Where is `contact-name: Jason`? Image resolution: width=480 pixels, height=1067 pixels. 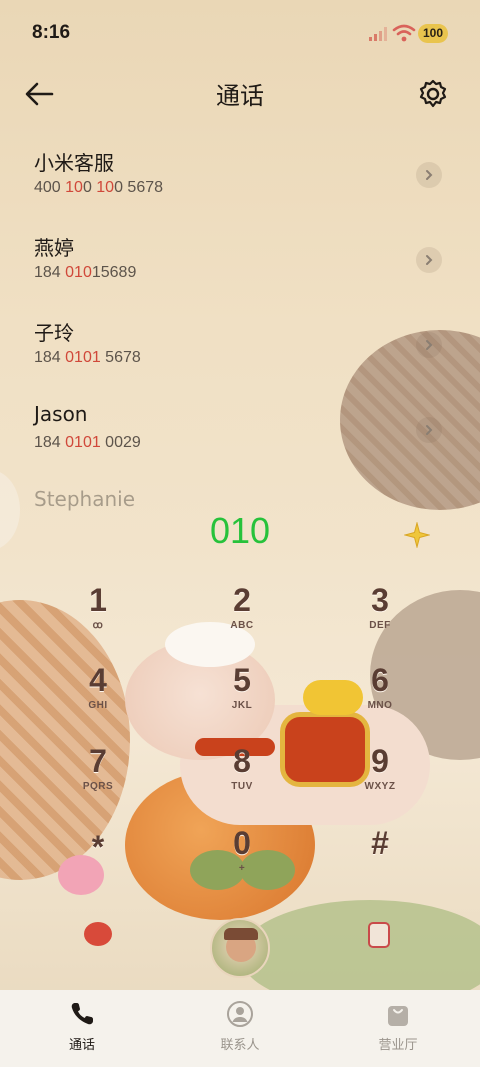
contact-name: Jason is located at coordinates (61, 414).